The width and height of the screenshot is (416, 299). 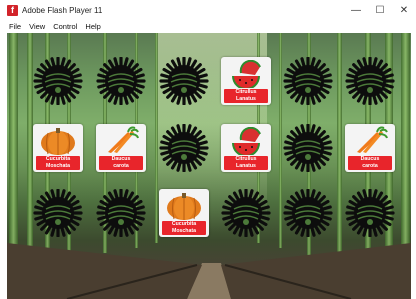 I want to click on minimize-button: —, so click(x=356, y=10).